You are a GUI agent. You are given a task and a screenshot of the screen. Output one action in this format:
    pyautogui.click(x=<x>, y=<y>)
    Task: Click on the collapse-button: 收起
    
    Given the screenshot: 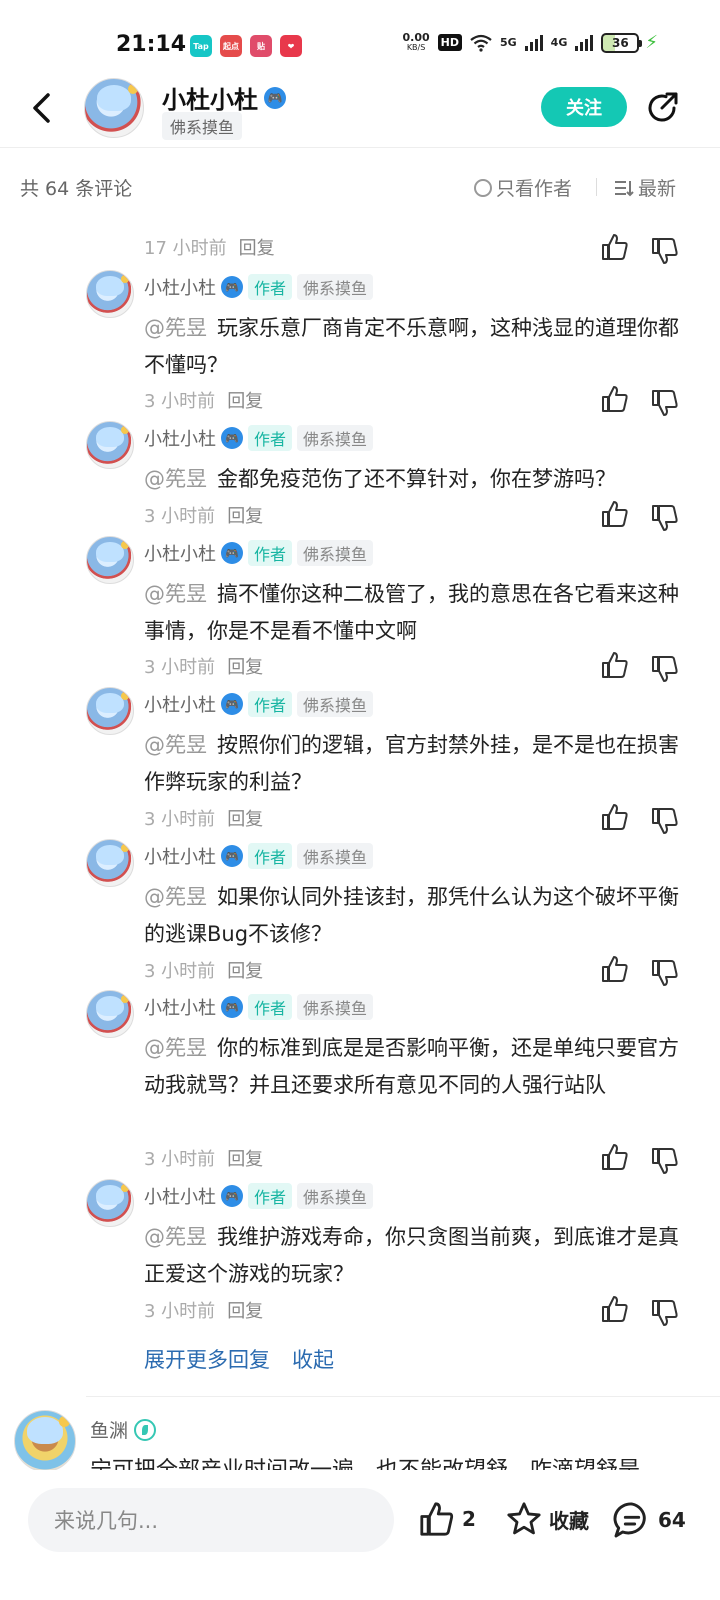 What is the action you would take?
    pyautogui.click(x=313, y=1359)
    